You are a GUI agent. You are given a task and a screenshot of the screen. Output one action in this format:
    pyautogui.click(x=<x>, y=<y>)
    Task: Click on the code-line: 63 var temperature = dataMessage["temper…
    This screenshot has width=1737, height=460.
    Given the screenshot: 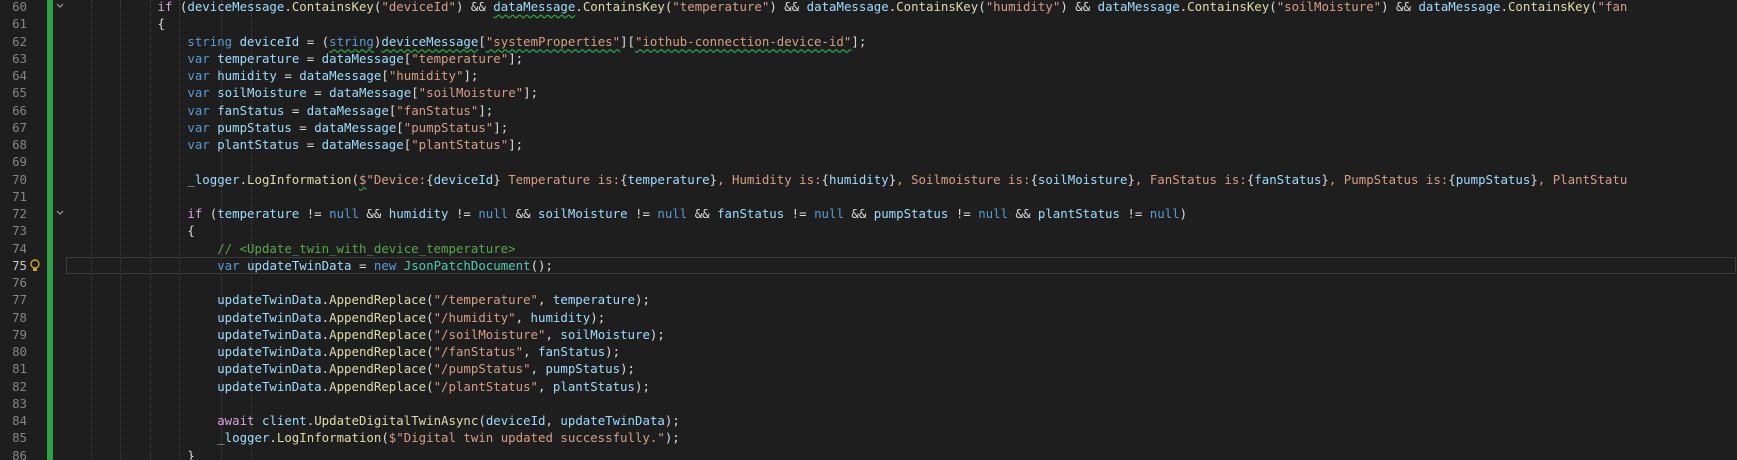 What is the action you would take?
    pyautogui.click(x=868, y=58)
    